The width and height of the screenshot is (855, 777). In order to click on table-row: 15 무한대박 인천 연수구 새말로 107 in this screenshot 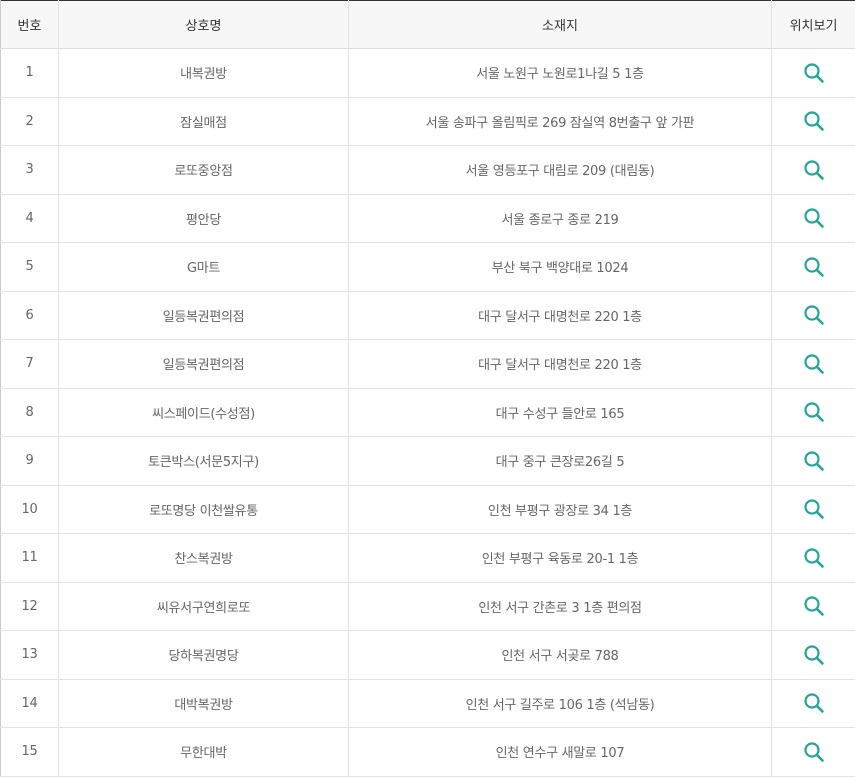, I will do `click(427, 752)`.